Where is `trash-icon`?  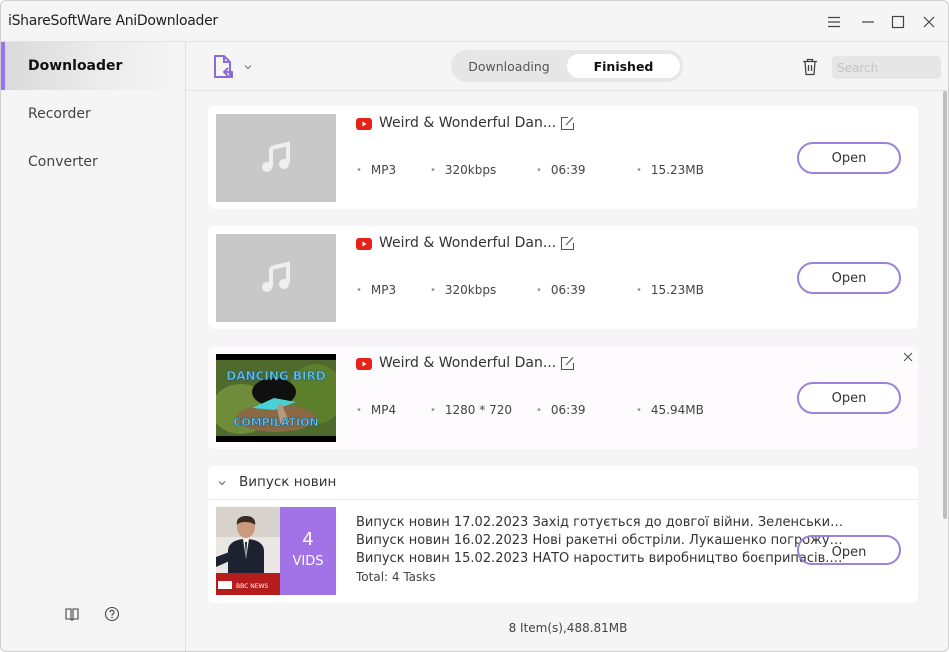 trash-icon is located at coordinates (810, 67).